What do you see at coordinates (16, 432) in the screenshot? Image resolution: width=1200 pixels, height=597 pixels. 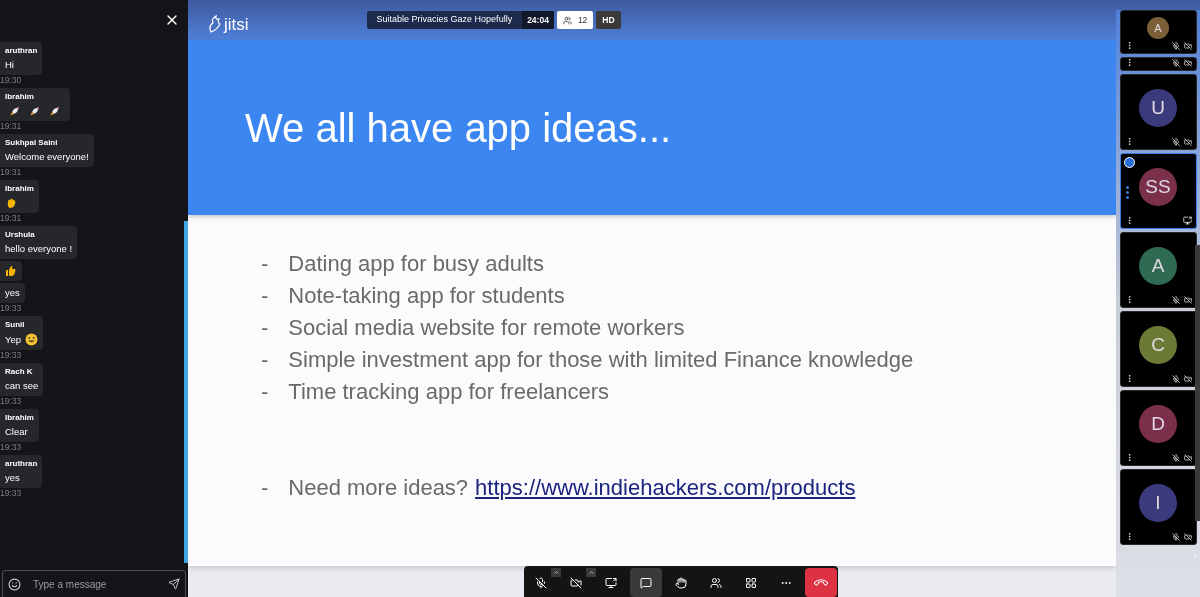 I see `message-text: Clear` at bounding box center [16, 432].